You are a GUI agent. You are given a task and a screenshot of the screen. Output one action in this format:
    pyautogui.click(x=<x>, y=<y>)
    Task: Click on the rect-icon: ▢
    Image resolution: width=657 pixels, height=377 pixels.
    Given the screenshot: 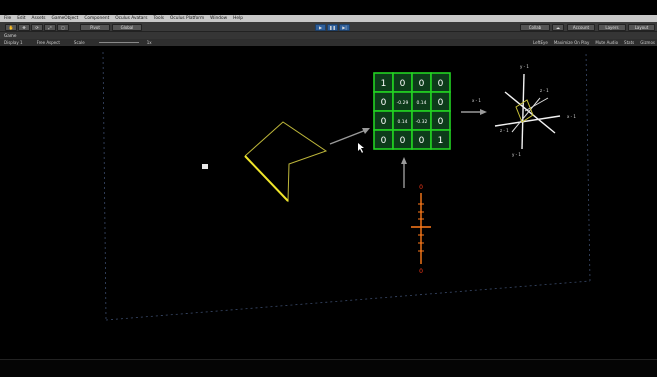 What is the action you would take?
    pyautogui.click(x=63, y=27)
    